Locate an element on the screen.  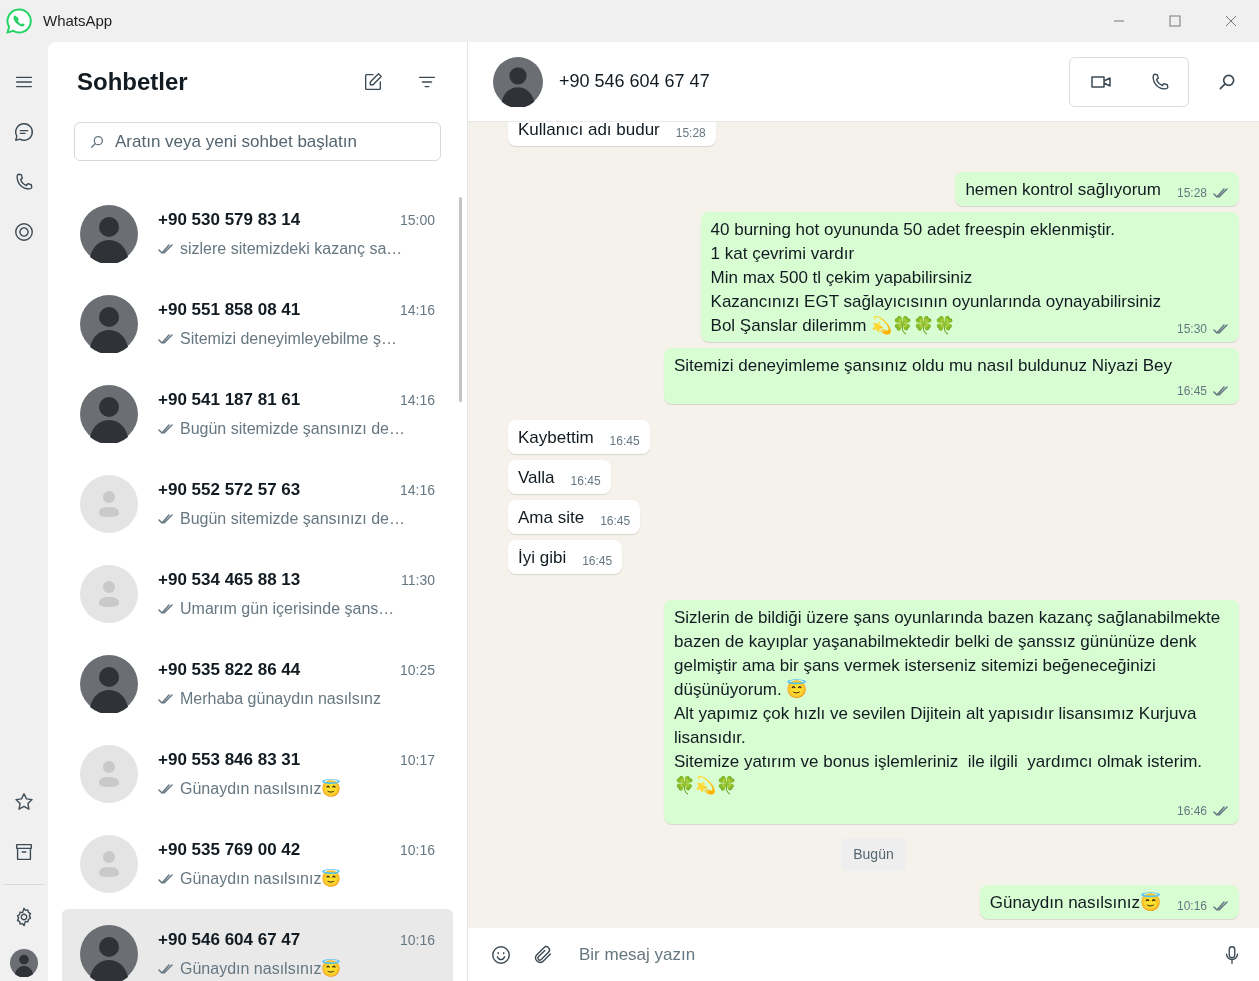
message-text: Kullanıcı adı budur is located at coordinates (589, 131).